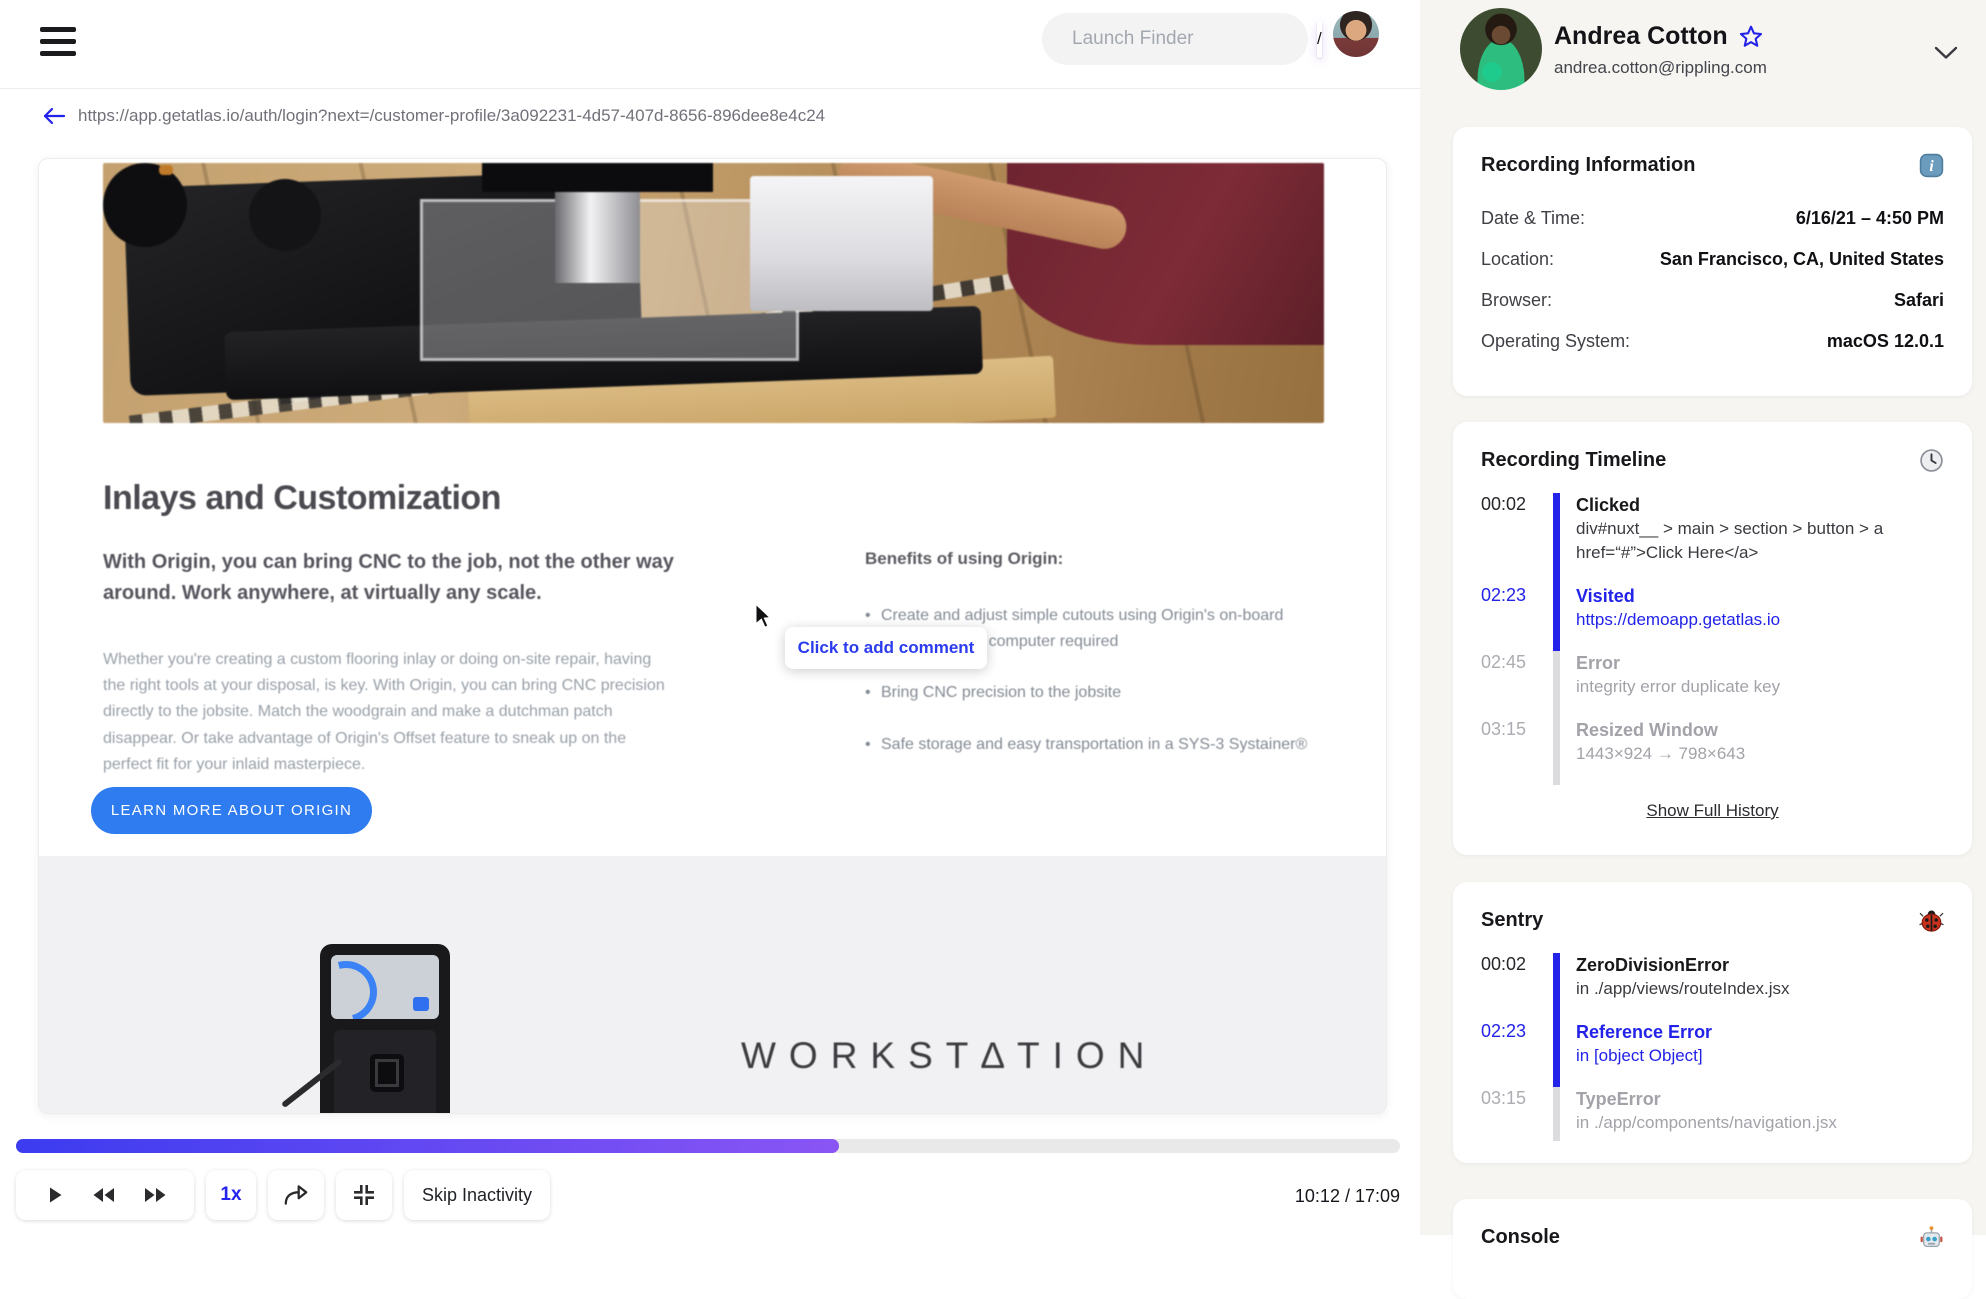 The height and width of the screenshot is (1299, 1986). What do you see at coordinates (1712, 218) in the screenshot?
I see `info-row: Date & Time: 6/16/21 – 4:50 PM` at bounding box center [1712, 218].